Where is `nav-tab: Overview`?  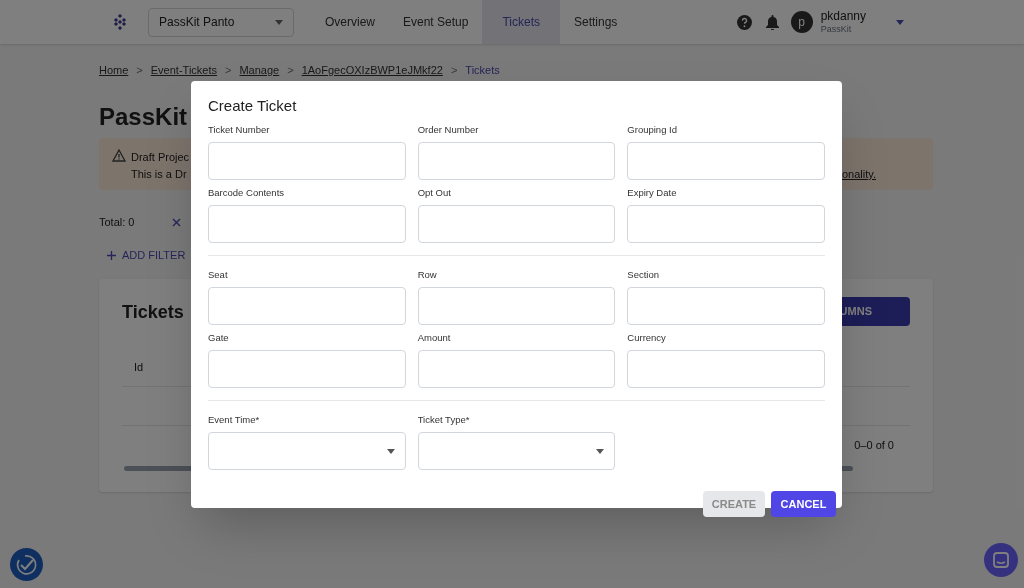
nav-tab: Overview is located at coordinates (350, 22).